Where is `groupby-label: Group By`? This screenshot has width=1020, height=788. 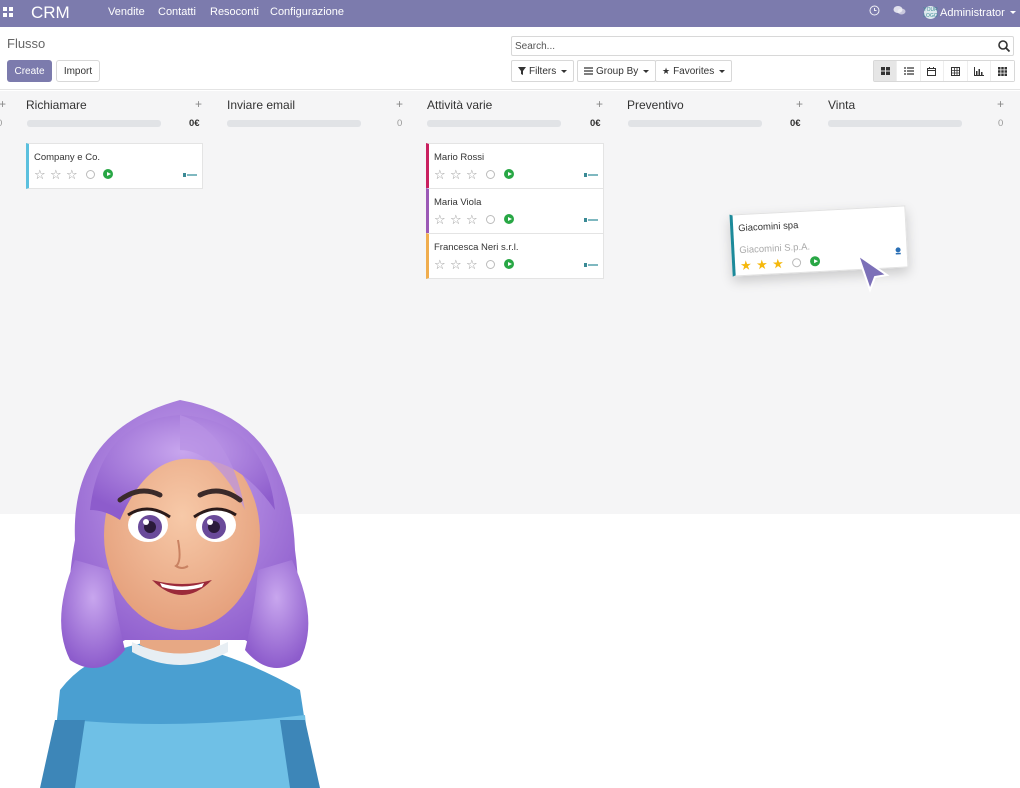
groupby-label: Group By is located at coordinates (617, 71).